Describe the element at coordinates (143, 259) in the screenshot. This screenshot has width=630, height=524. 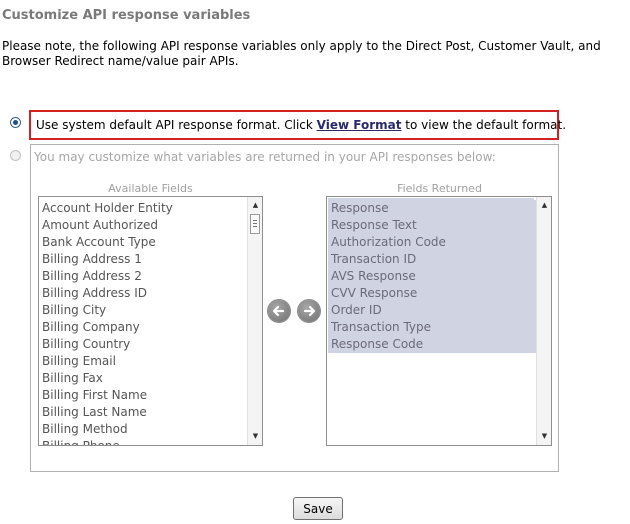
I see `list-item: Billing Address 1` at that location.